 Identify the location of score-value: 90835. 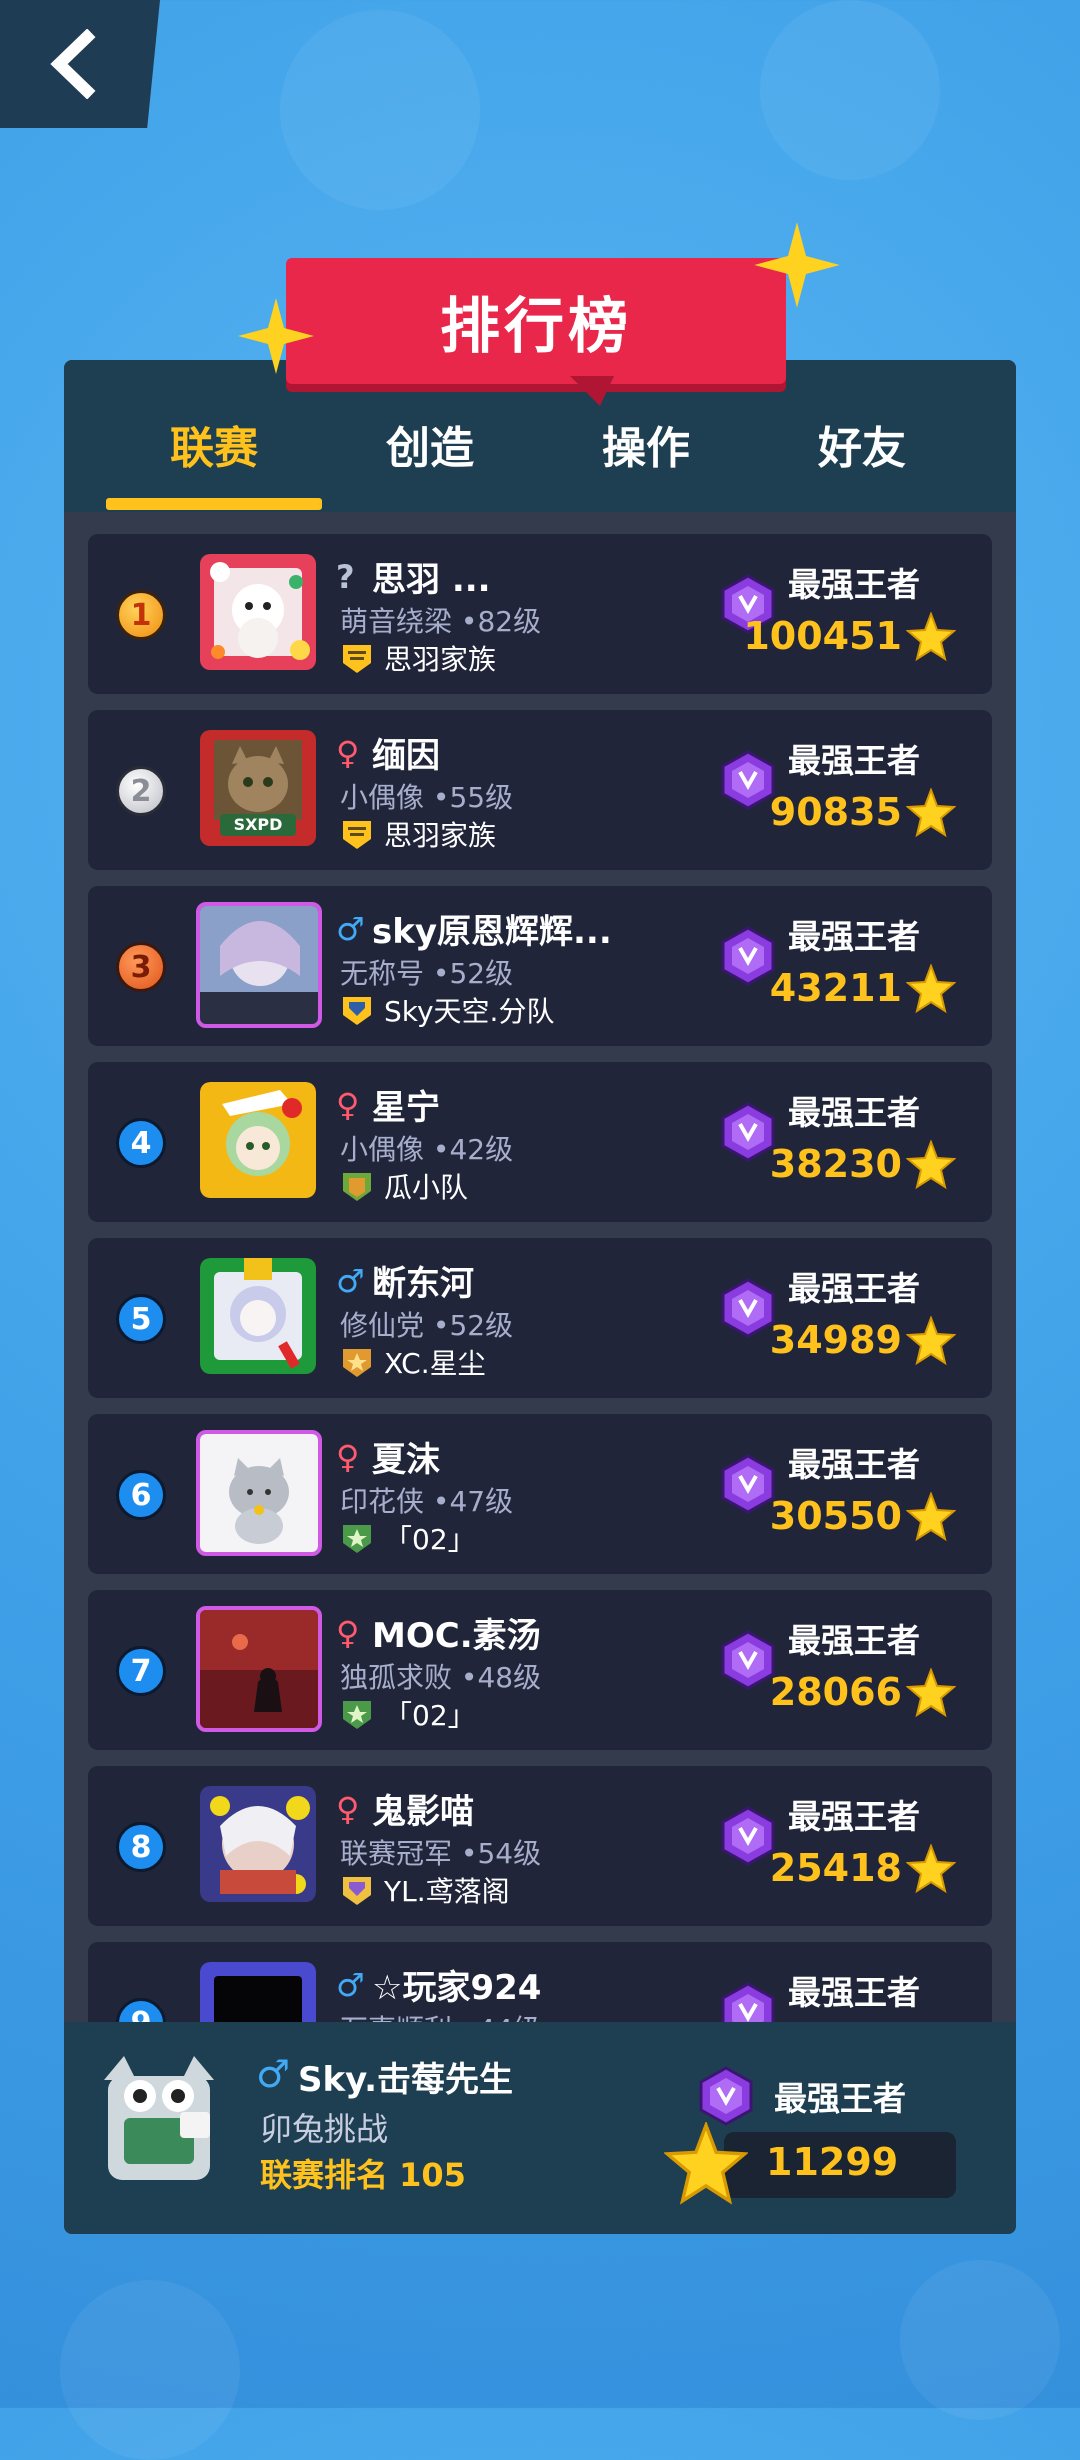
(835, 812).